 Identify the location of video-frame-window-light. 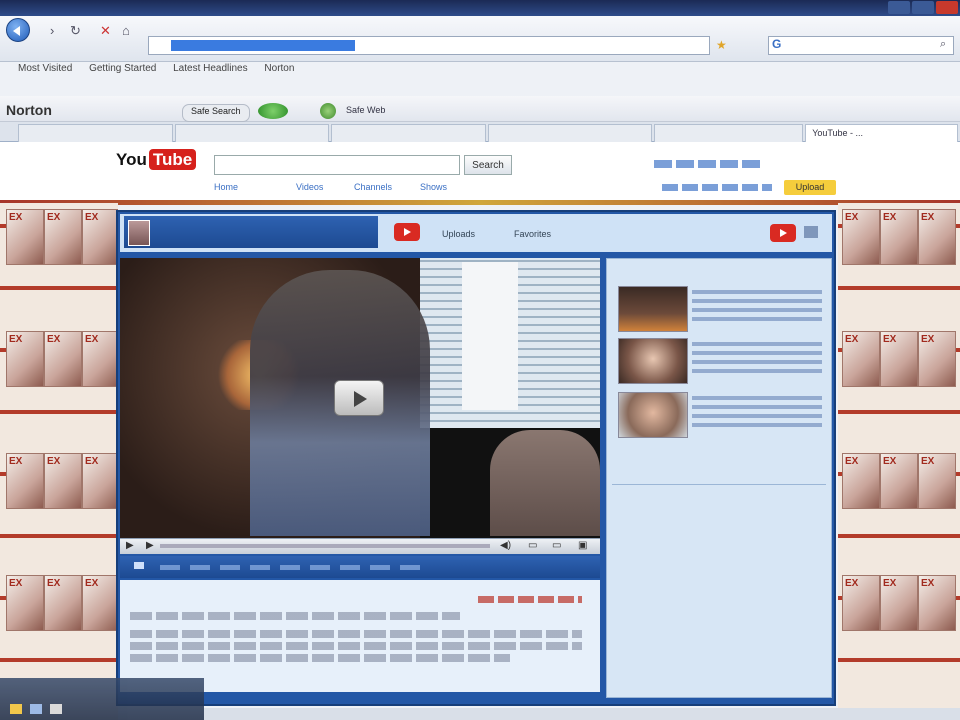
(490, 336).